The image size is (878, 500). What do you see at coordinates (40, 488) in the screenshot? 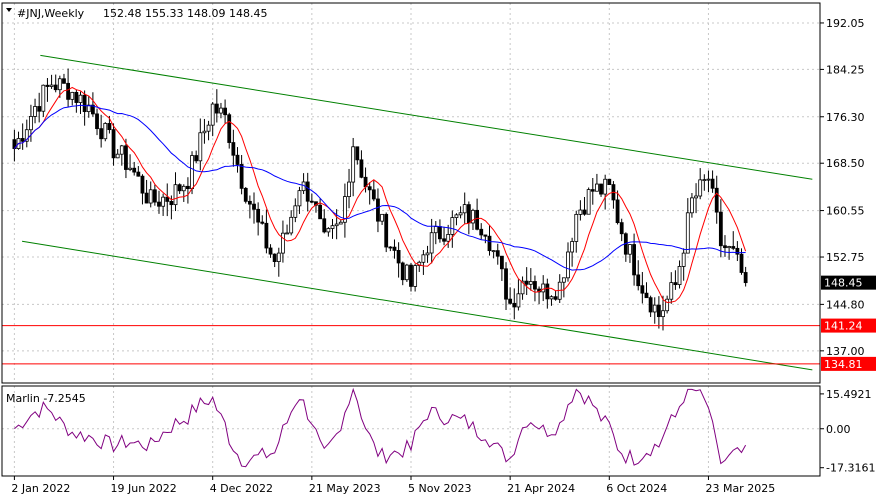
I see `x-tick-label: 2 Jan 2022` at bounding box center [40, 488].